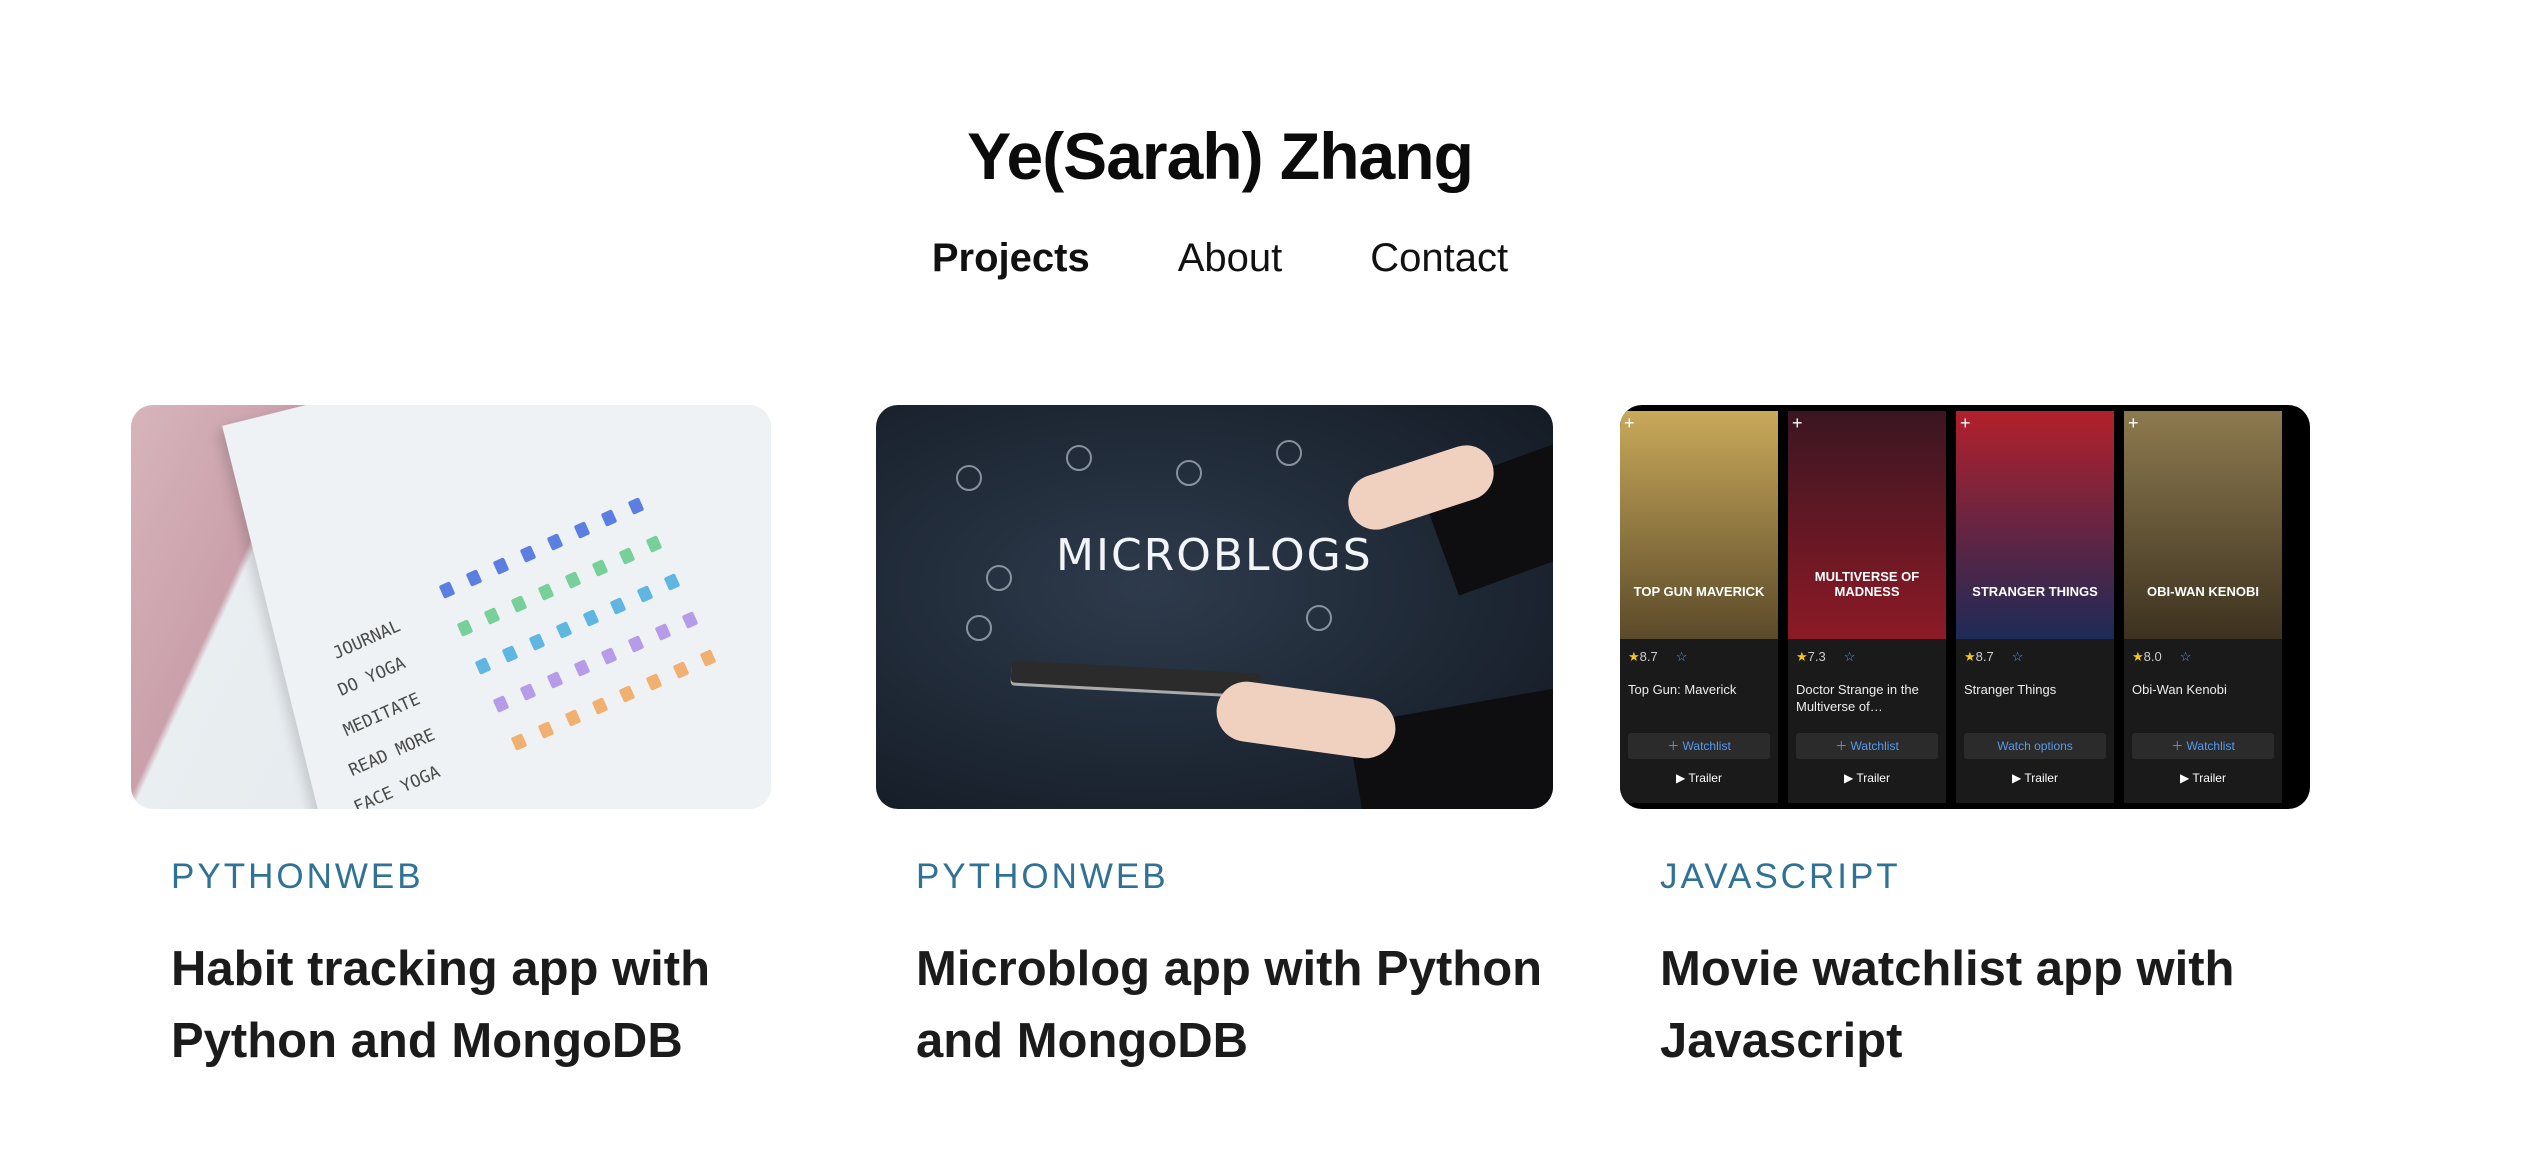 Image resolution: width=2548 pixels, height=1158 pixels. I want to click on nav-projects: Projects, so click(1011, 258).